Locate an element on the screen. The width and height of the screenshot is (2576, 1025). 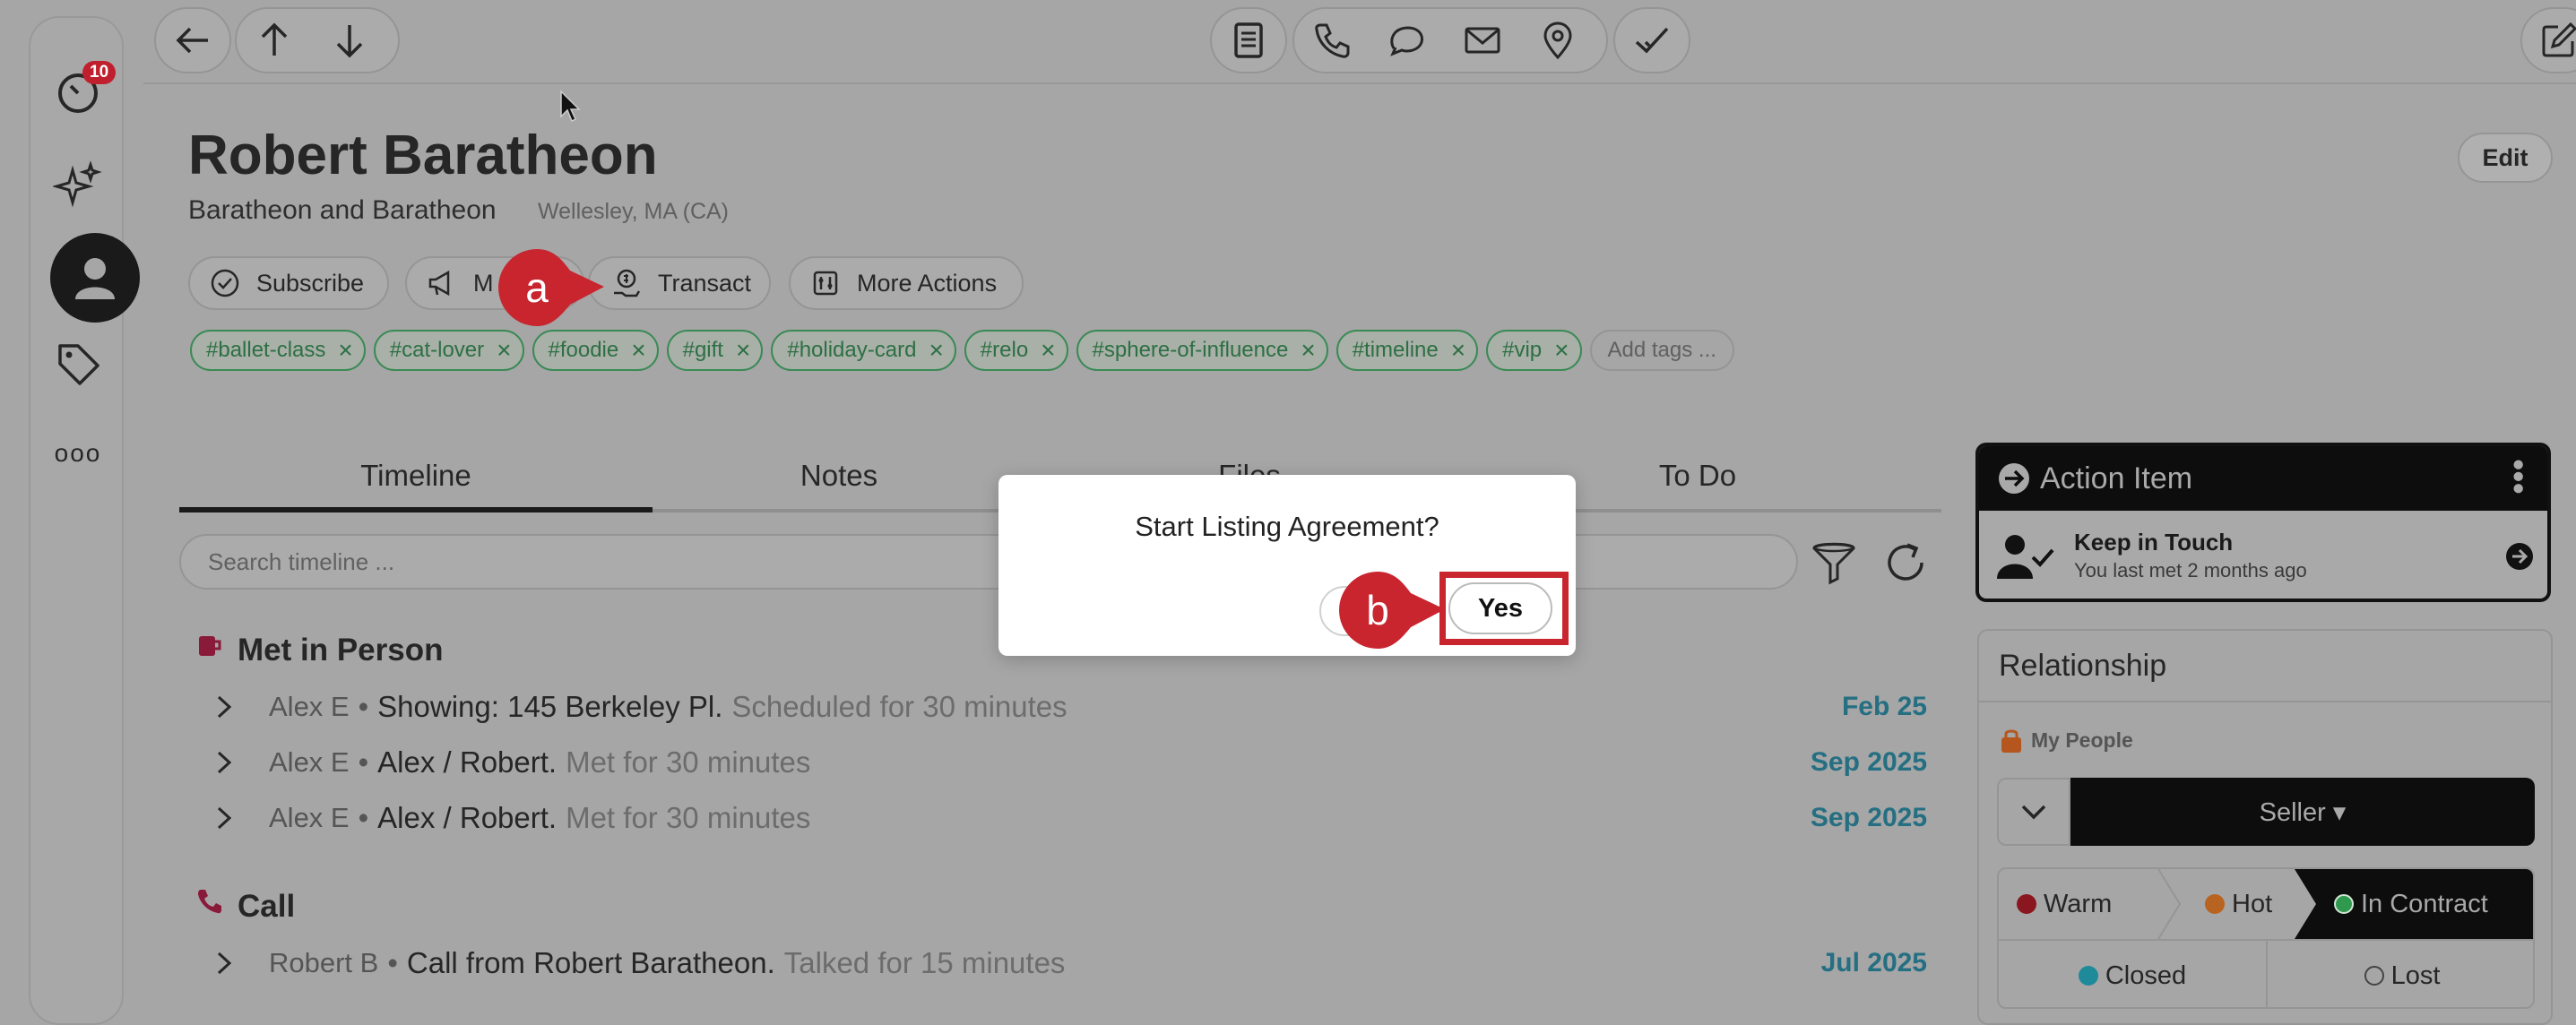
rail-contacts is located at coordinates (95, 278).